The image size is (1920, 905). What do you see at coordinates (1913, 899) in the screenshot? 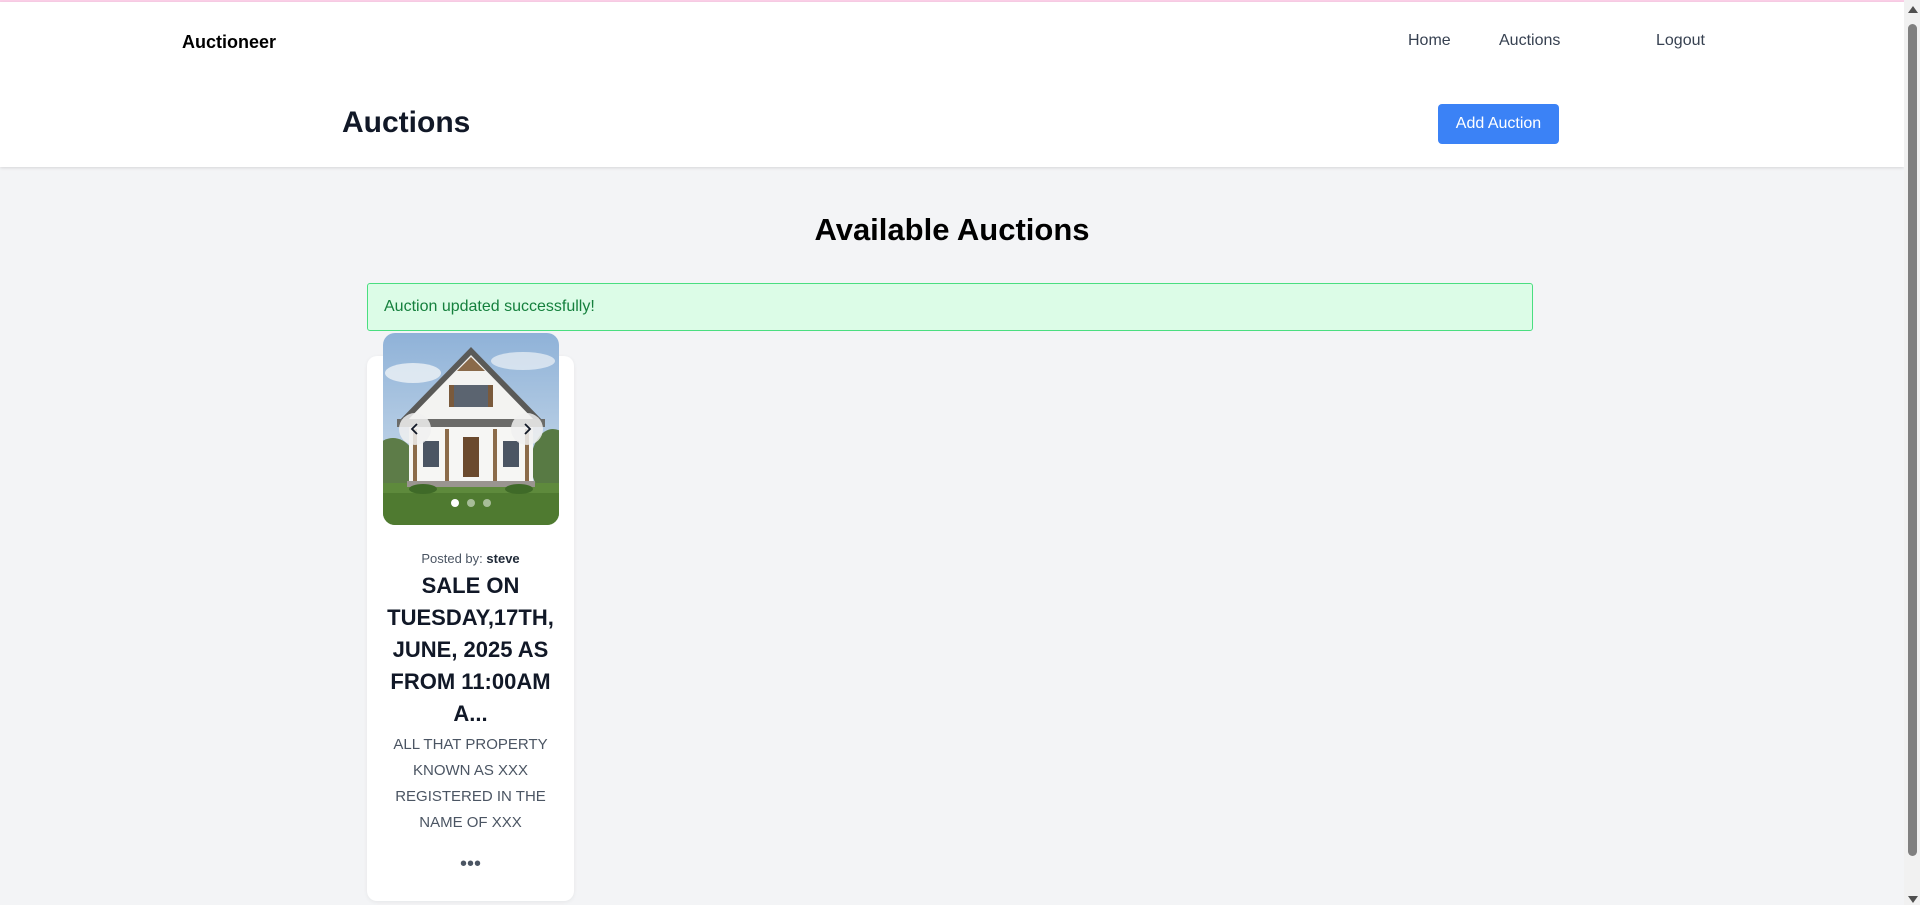
I see `scroll-down-arrow-icon` at bounding box center [1913, 899].